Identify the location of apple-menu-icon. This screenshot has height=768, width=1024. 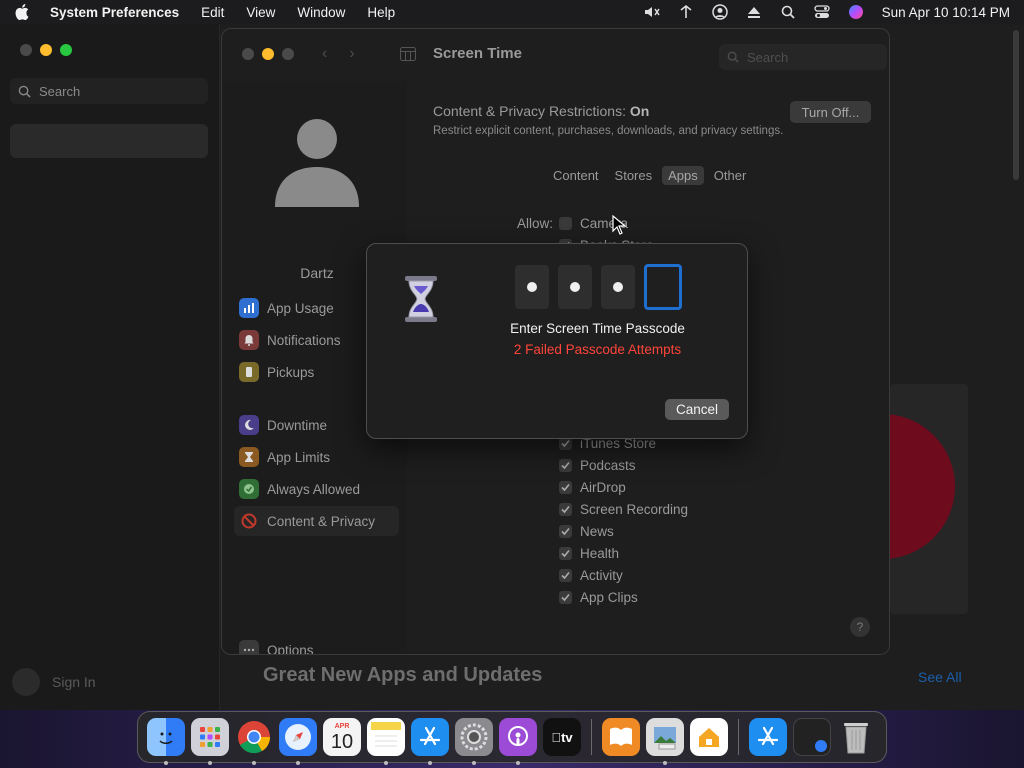
(22, 12).